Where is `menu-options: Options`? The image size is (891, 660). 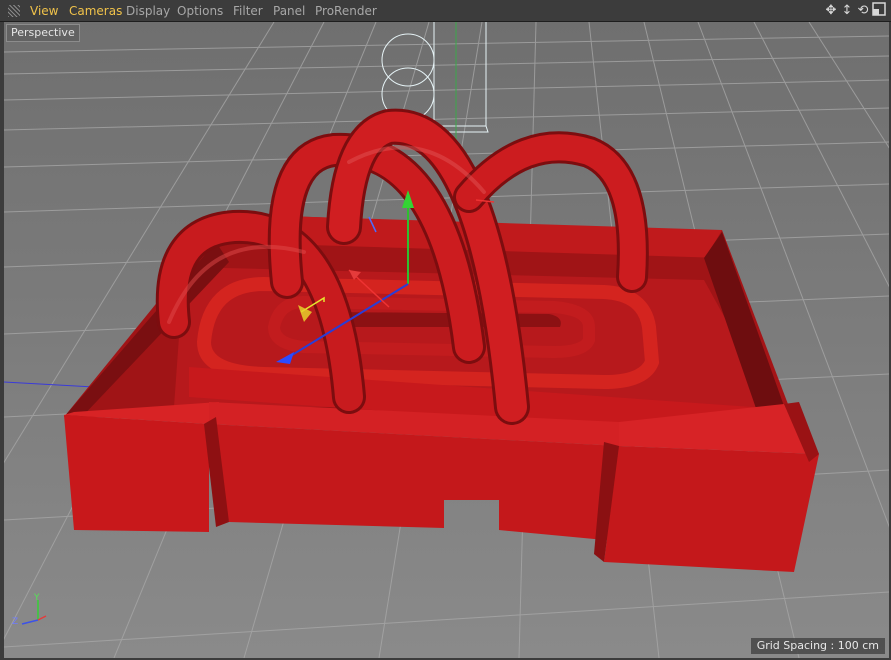 menu-options: Options is located at coordinates (200, 11).